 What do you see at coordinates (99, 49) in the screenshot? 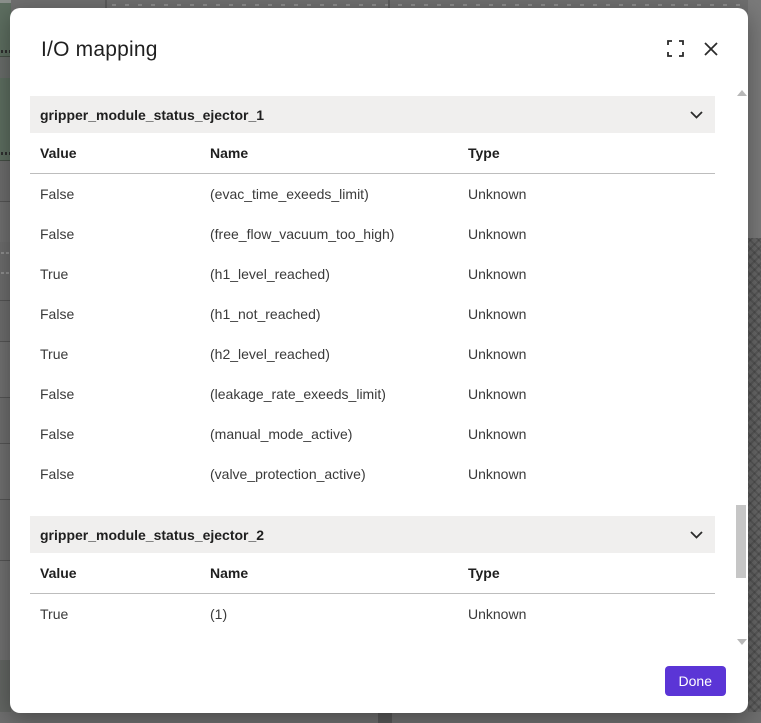
I see `dialog-title: I/O mapping` at bounding box center [99, 49].